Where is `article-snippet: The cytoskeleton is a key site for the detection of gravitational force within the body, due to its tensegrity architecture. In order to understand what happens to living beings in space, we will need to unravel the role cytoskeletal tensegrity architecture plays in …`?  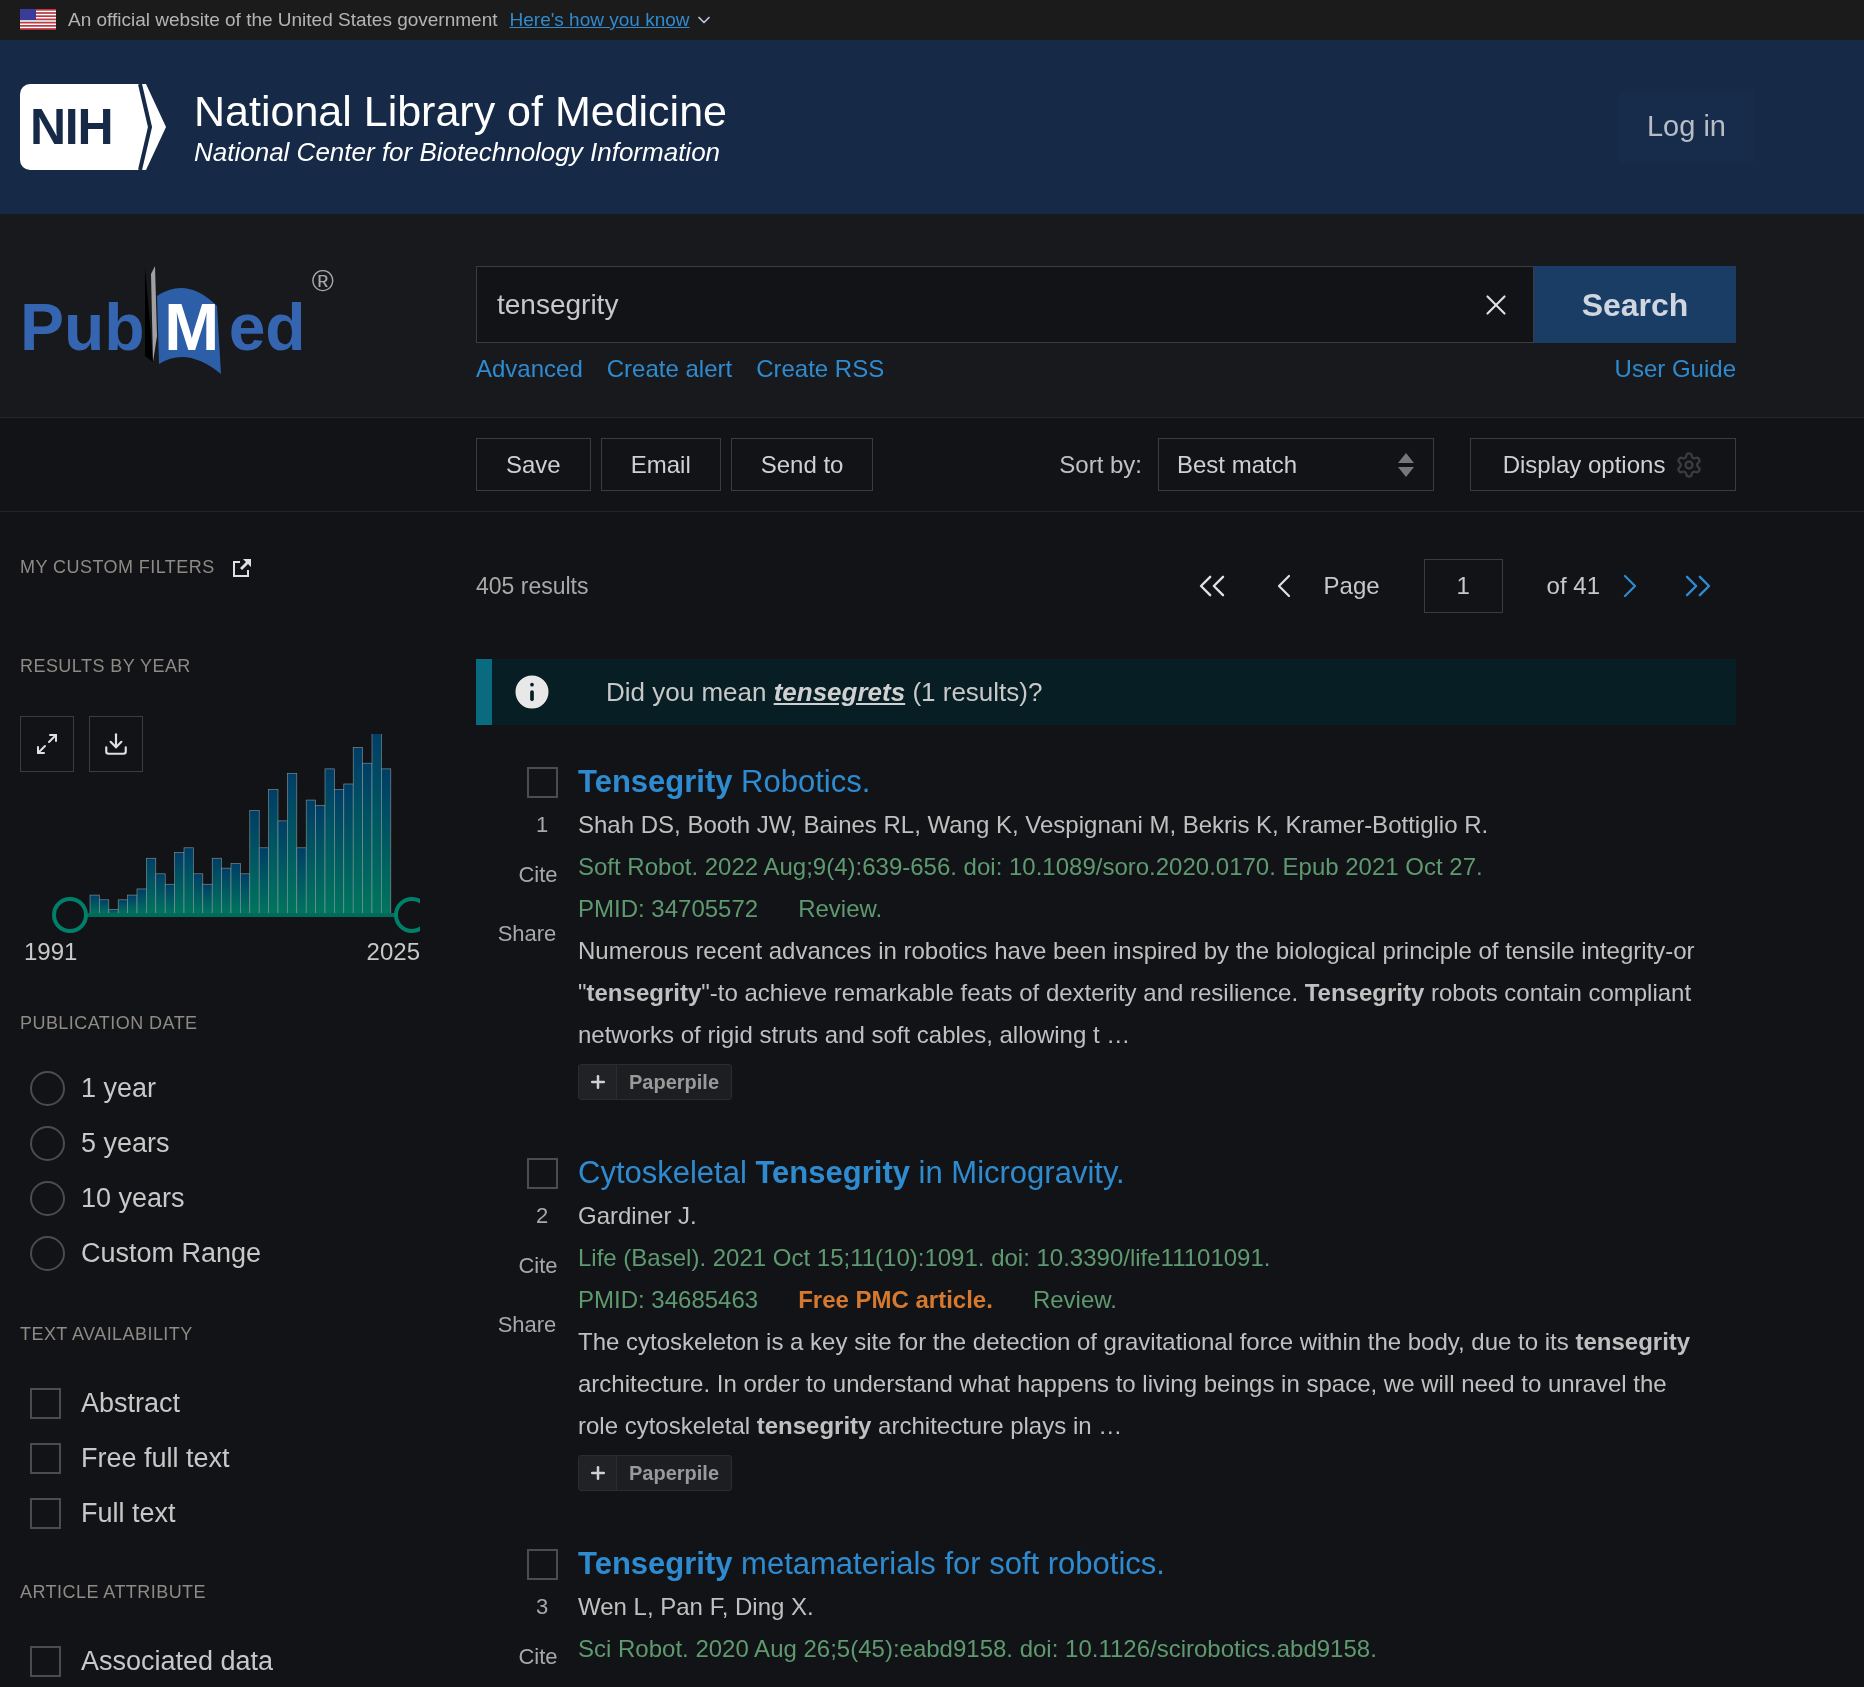
article-snippet: The cytoskeleton is a key site for the detection of gravitational force within the body, due to its tensegrity architecture. In order to understand what happens to living beings in space, we will need to unravel the role cytoskeletal tensegrity architecture plays in … is located at coordinates (1135, 1384).